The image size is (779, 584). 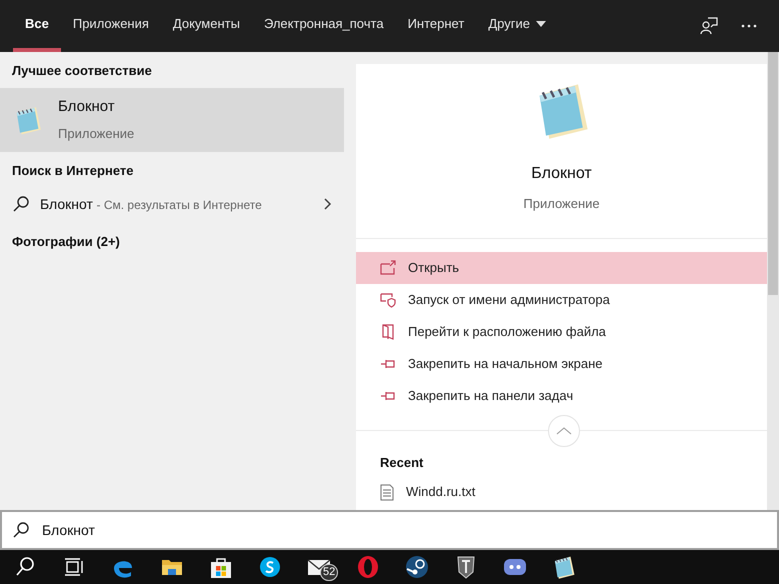 What do you see at coordinates (388, 300) in the screenshot?
I see `shield-window-icon` at bounding box center [388, 300].